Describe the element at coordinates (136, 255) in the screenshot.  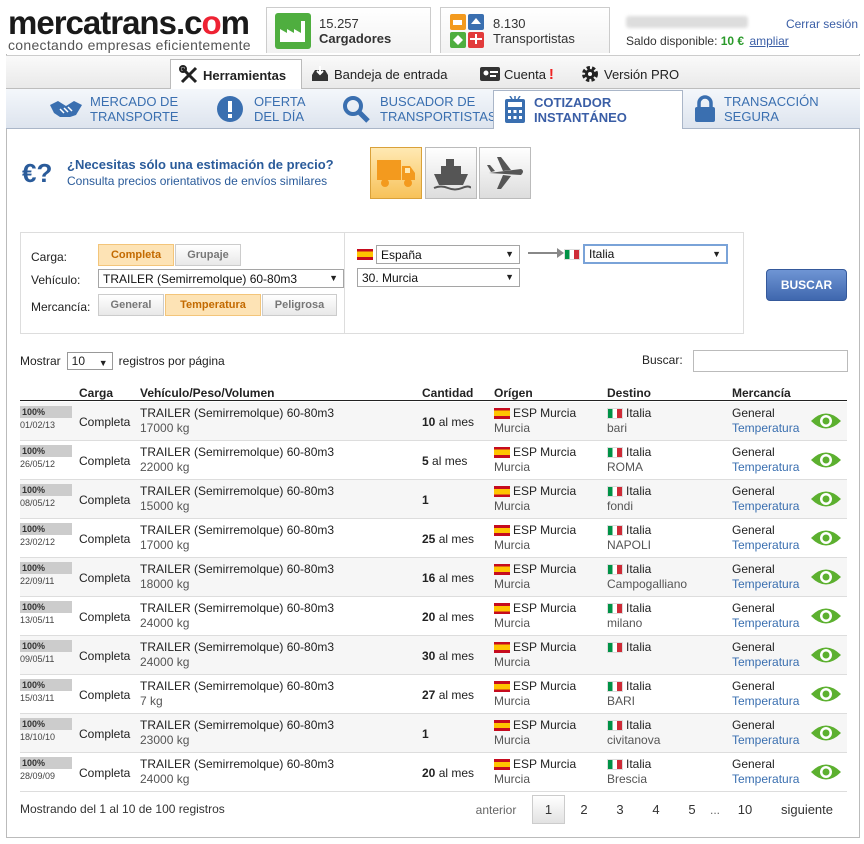
I see `carga-completa-toggle: Completa` at that location.